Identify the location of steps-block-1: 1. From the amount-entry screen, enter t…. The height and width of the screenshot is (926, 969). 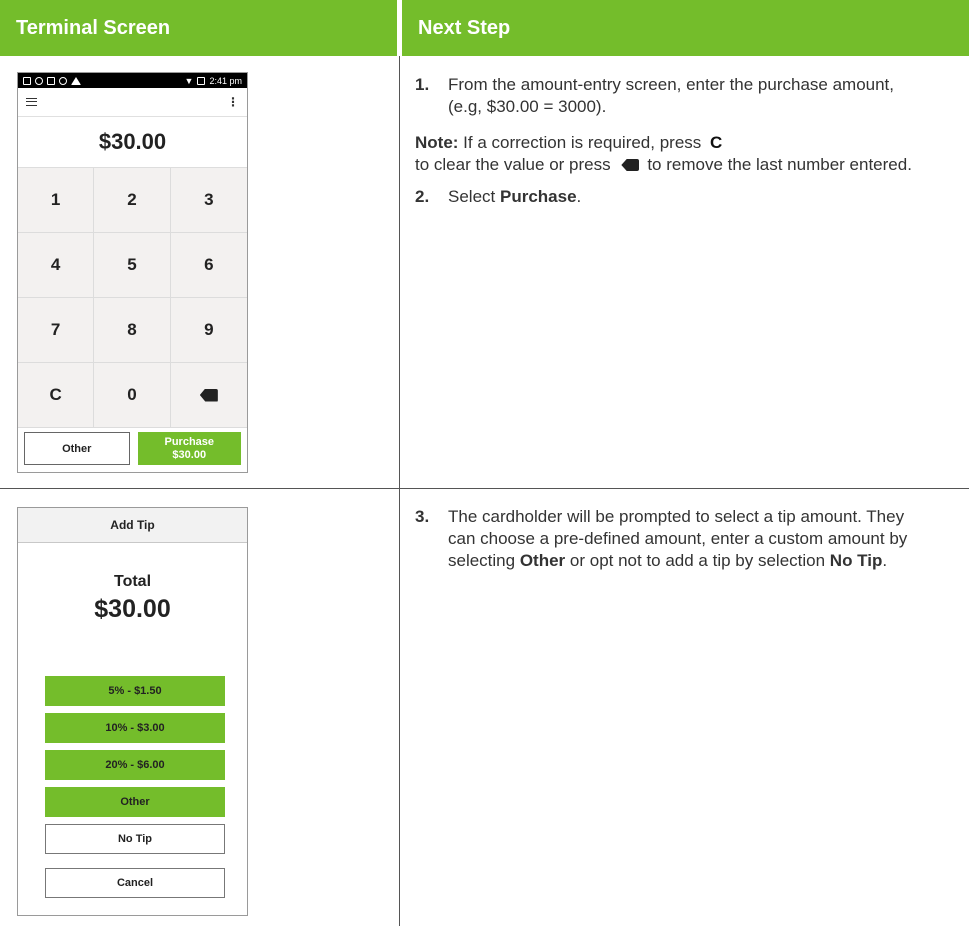
(665, 141).